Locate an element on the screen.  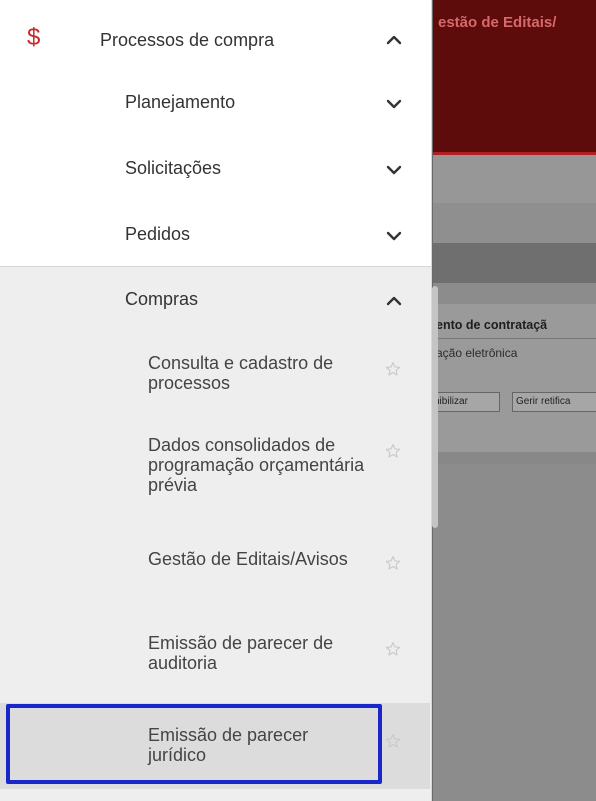
menu-item-planejamento: Planejamento is located at coordinates (215, 103).